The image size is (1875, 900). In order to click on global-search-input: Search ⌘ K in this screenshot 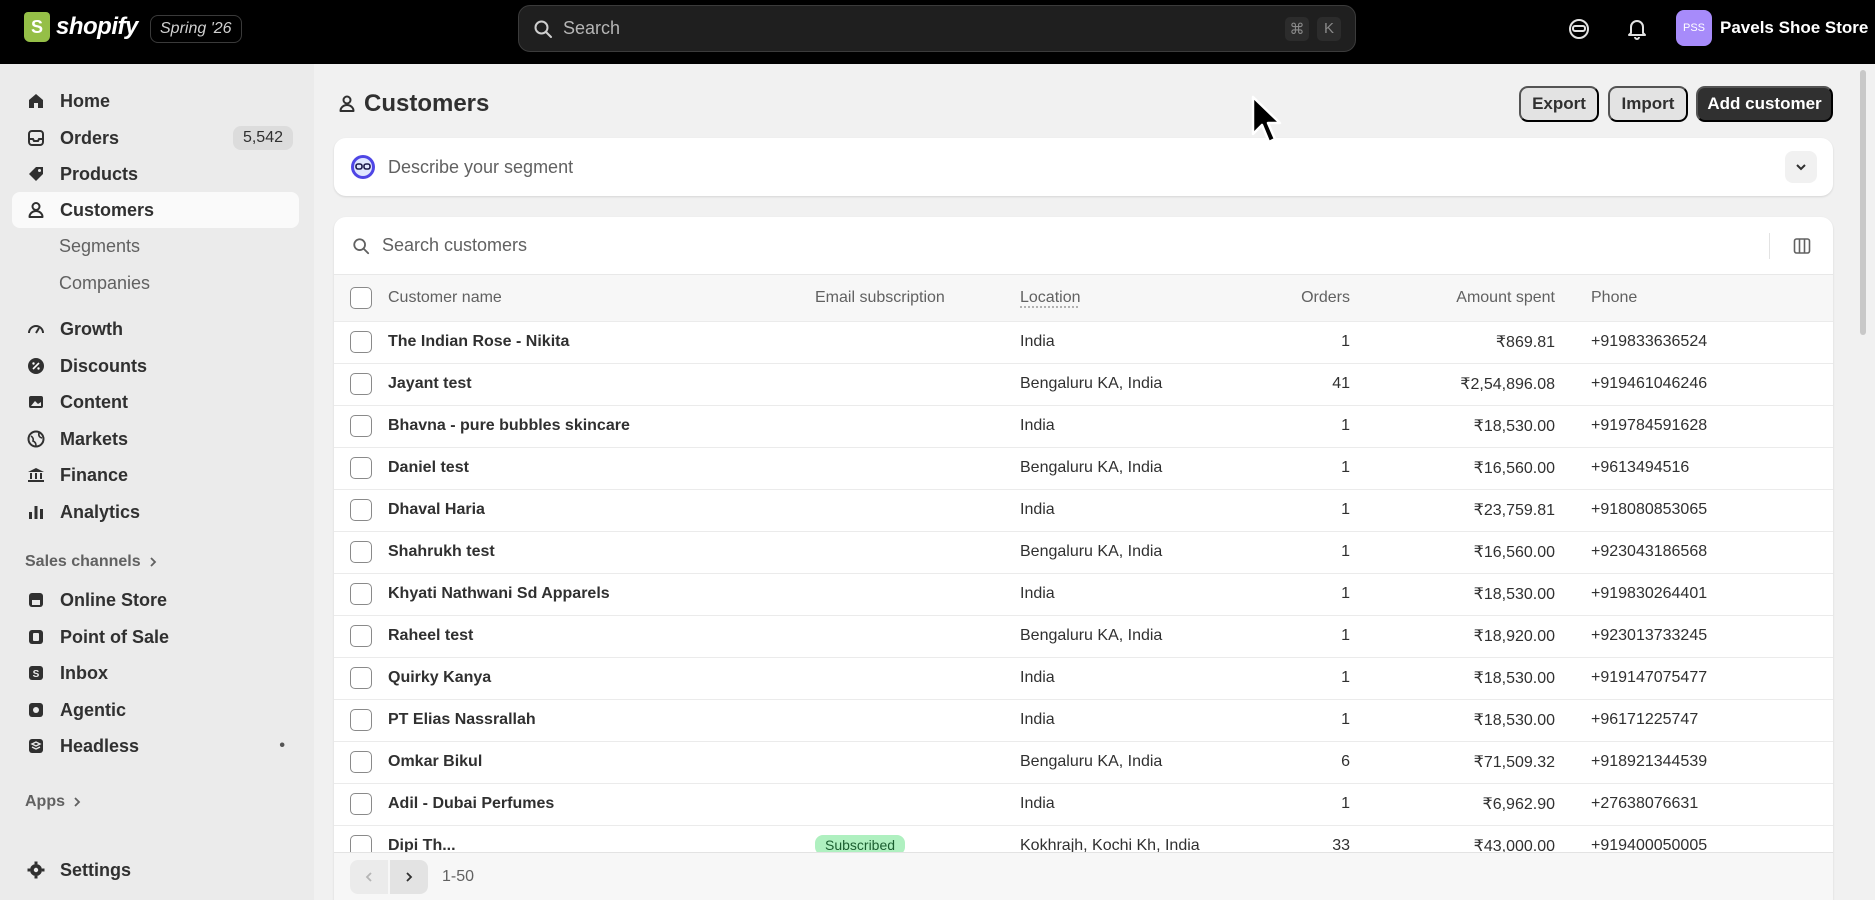, I will do `click(937, 28)`.